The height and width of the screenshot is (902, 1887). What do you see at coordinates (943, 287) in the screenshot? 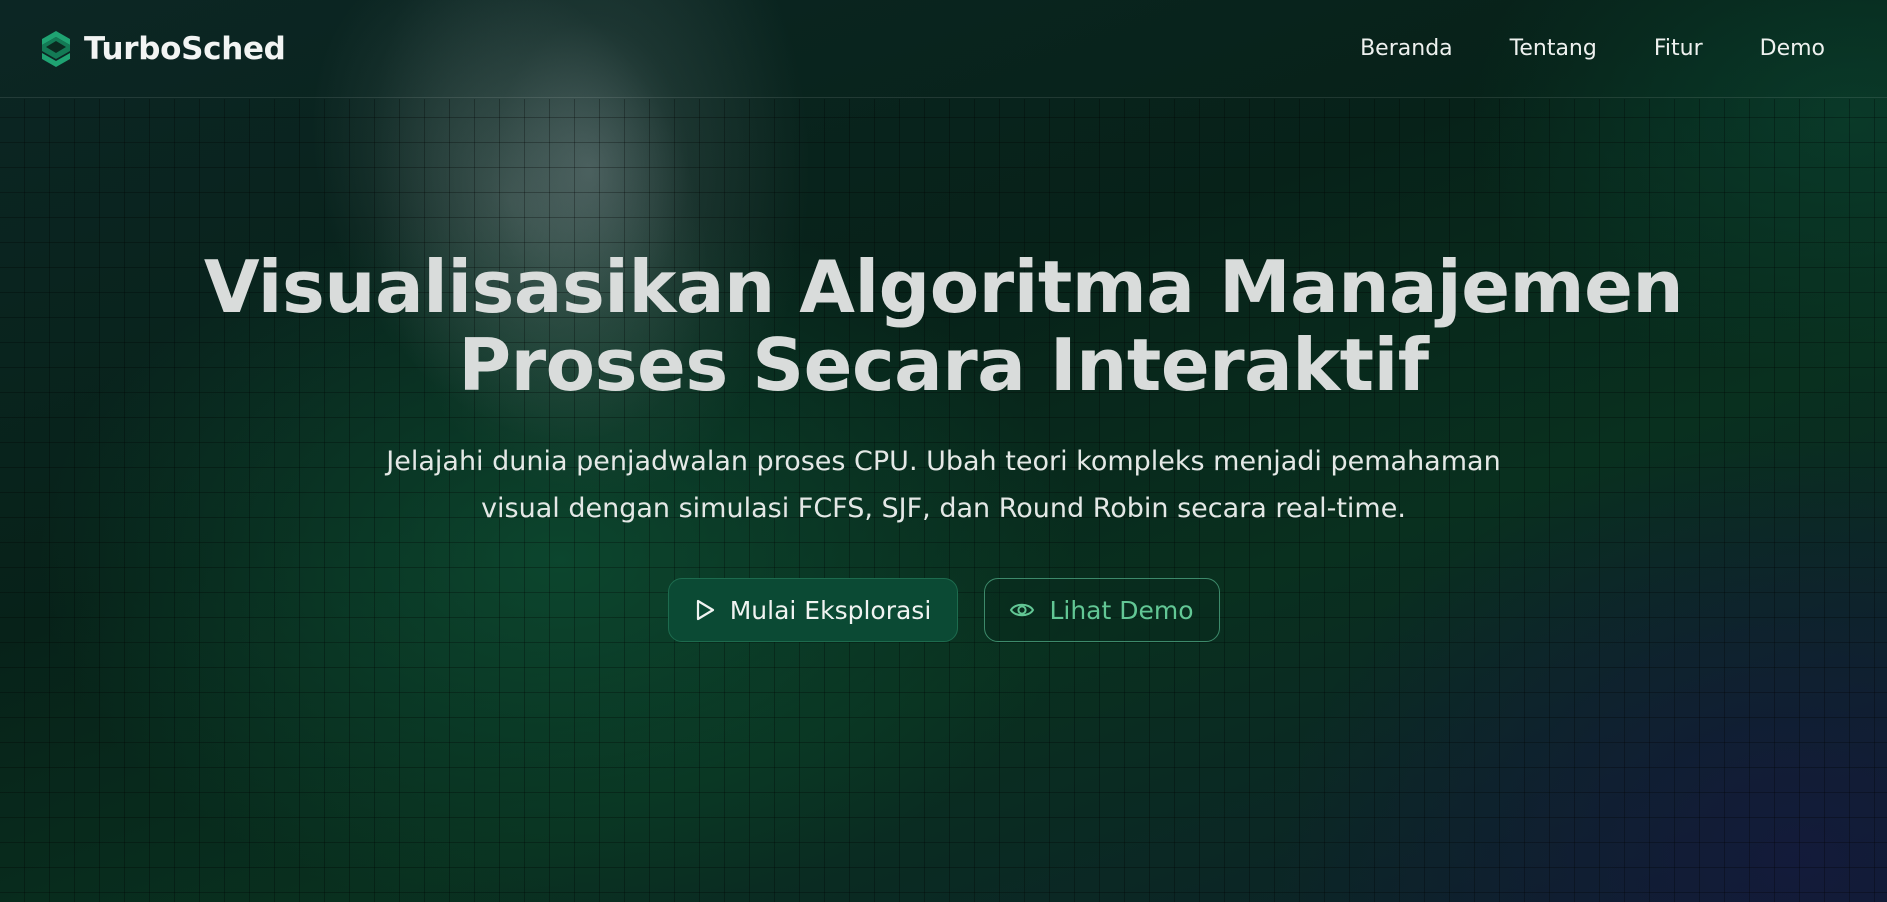
I see `hero-title-line-1: Visualisasikan Algoritma Manajemen` at bounding box center [943, 287].